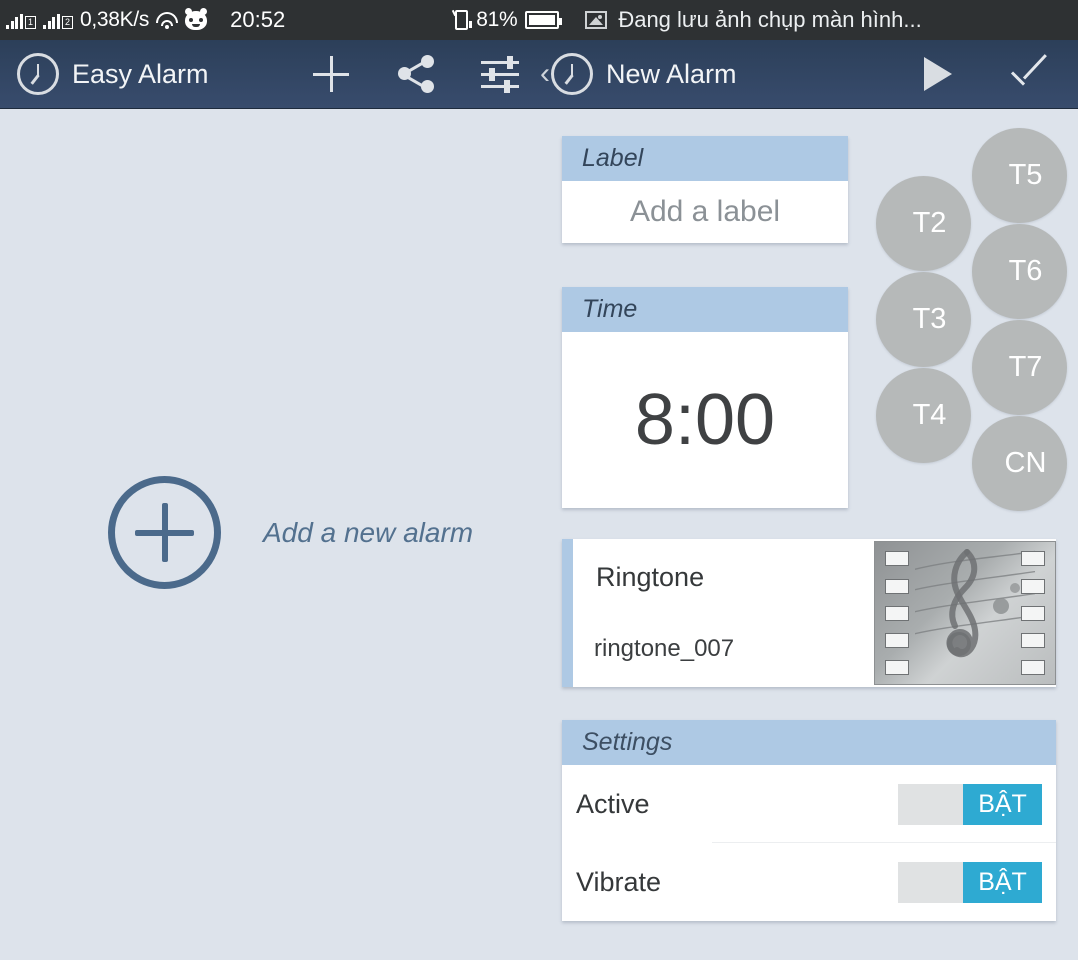  Describe the element at coordinates (140, 73) in the screenshot. I see `app-title: Easy Alarm` at that location.